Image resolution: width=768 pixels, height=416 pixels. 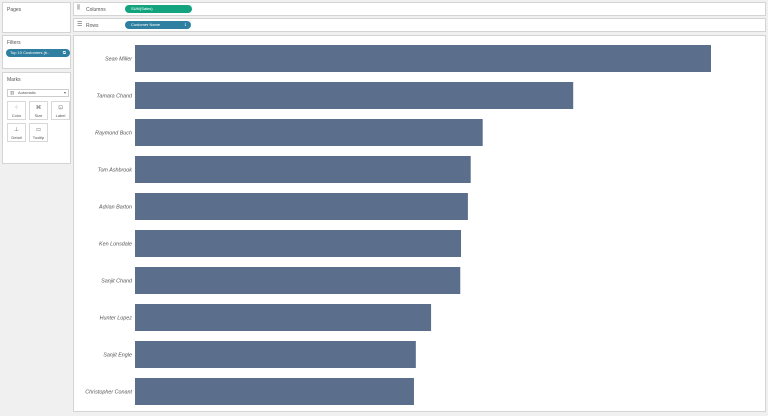 What do you see at coordinates (146, 24) in the screenshot?
I see `rows-pill-label: Customer Name` at bounding box center [146, 24].